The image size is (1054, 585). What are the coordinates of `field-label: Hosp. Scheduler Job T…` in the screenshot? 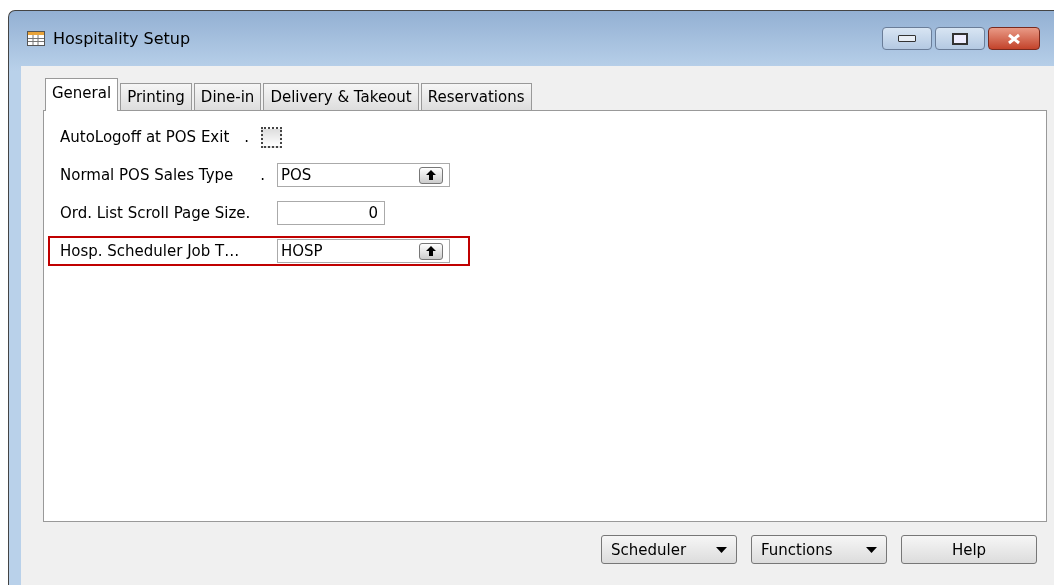 It's located at (150, 251).